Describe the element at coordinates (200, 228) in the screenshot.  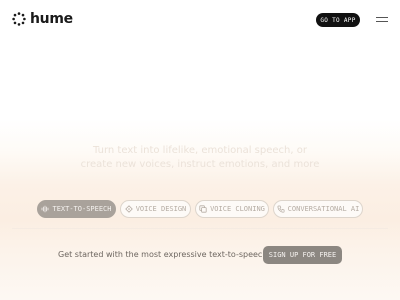
I see `divider` at that location.